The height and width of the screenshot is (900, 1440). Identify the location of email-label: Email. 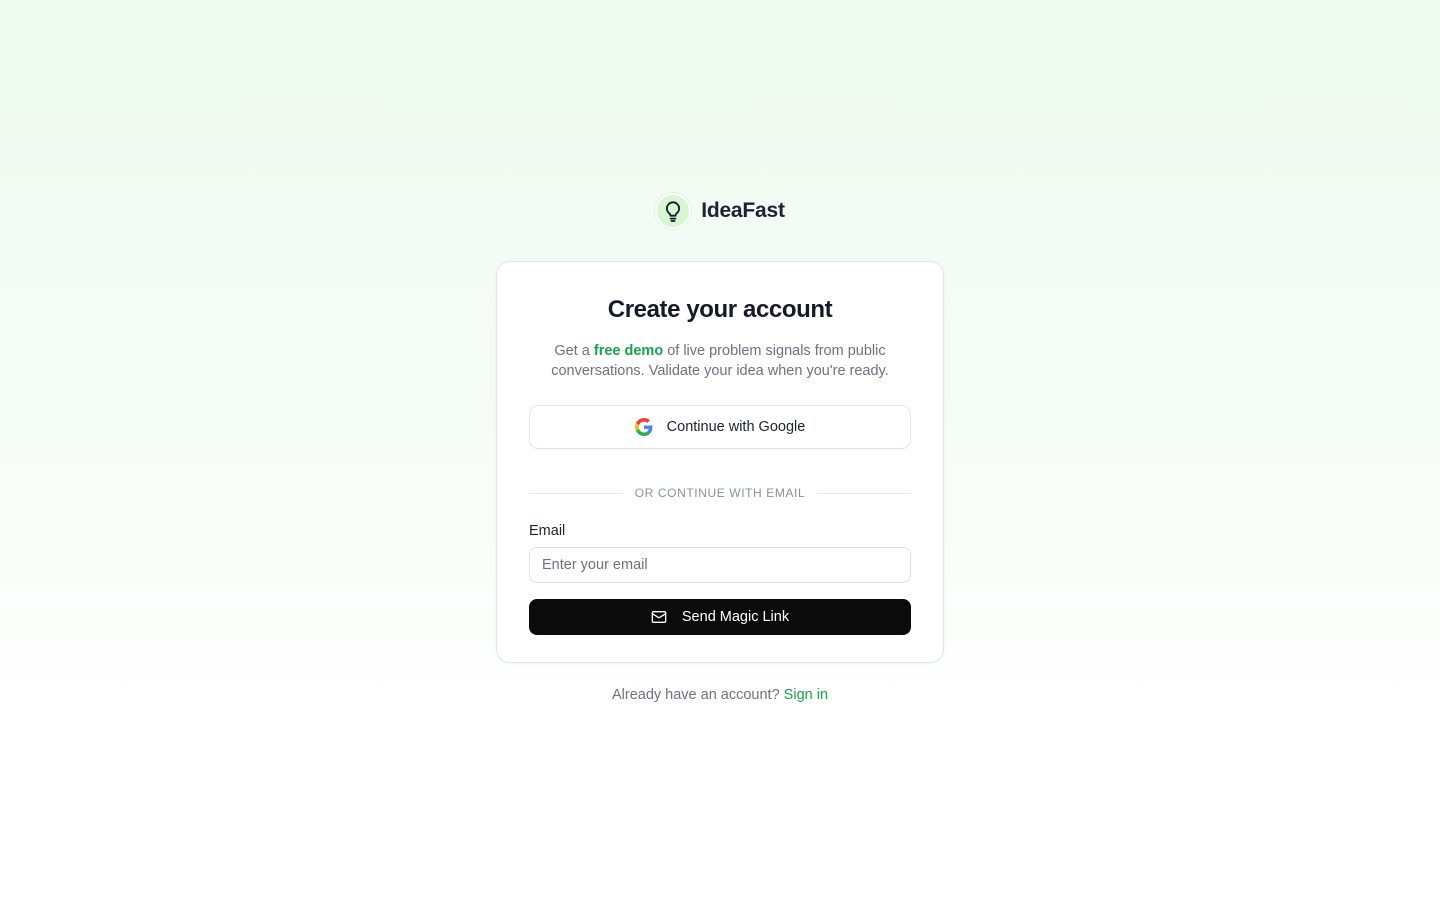
(547, 531).